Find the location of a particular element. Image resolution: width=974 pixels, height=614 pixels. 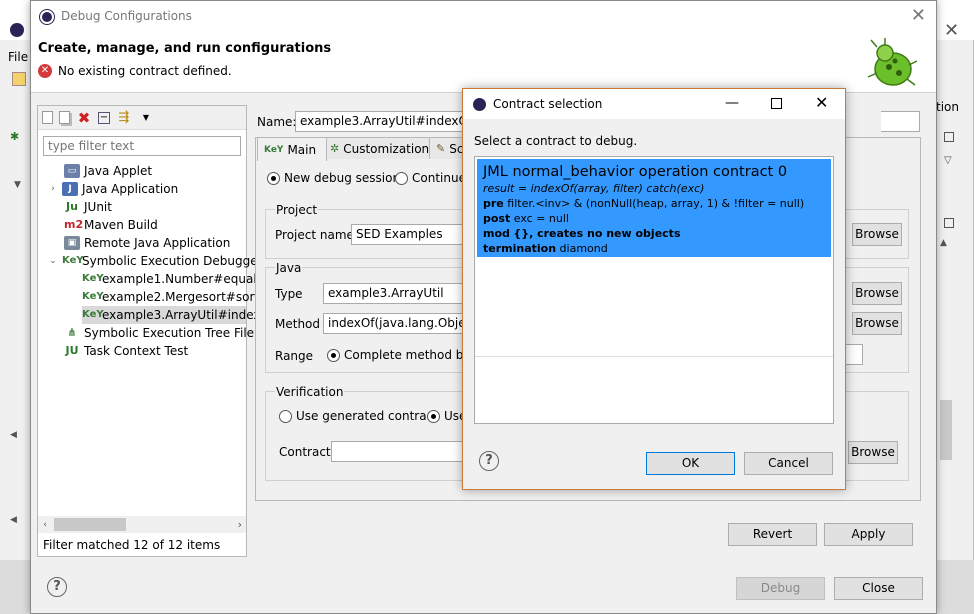

background-chevron-icon: ▽ is located at coordinates (948, 160).